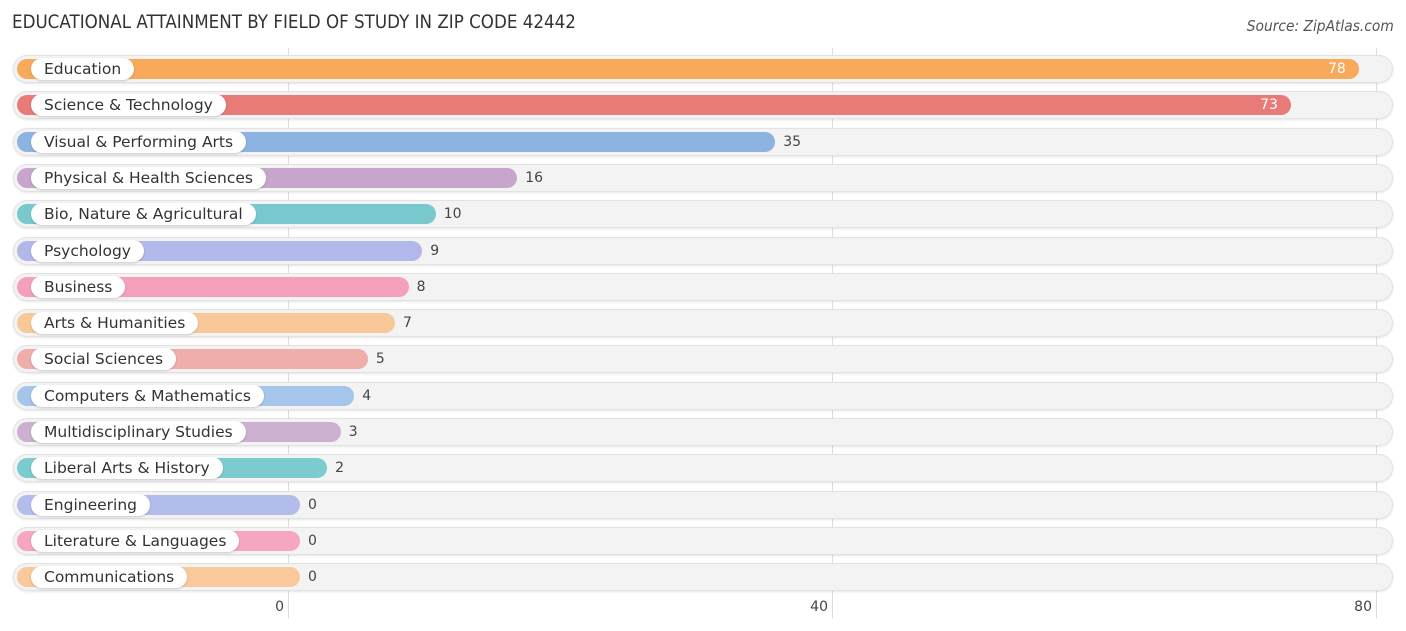  Describe the element at coordinates (340, 468) in the screenshot. I see `value-label: 2` at that location.